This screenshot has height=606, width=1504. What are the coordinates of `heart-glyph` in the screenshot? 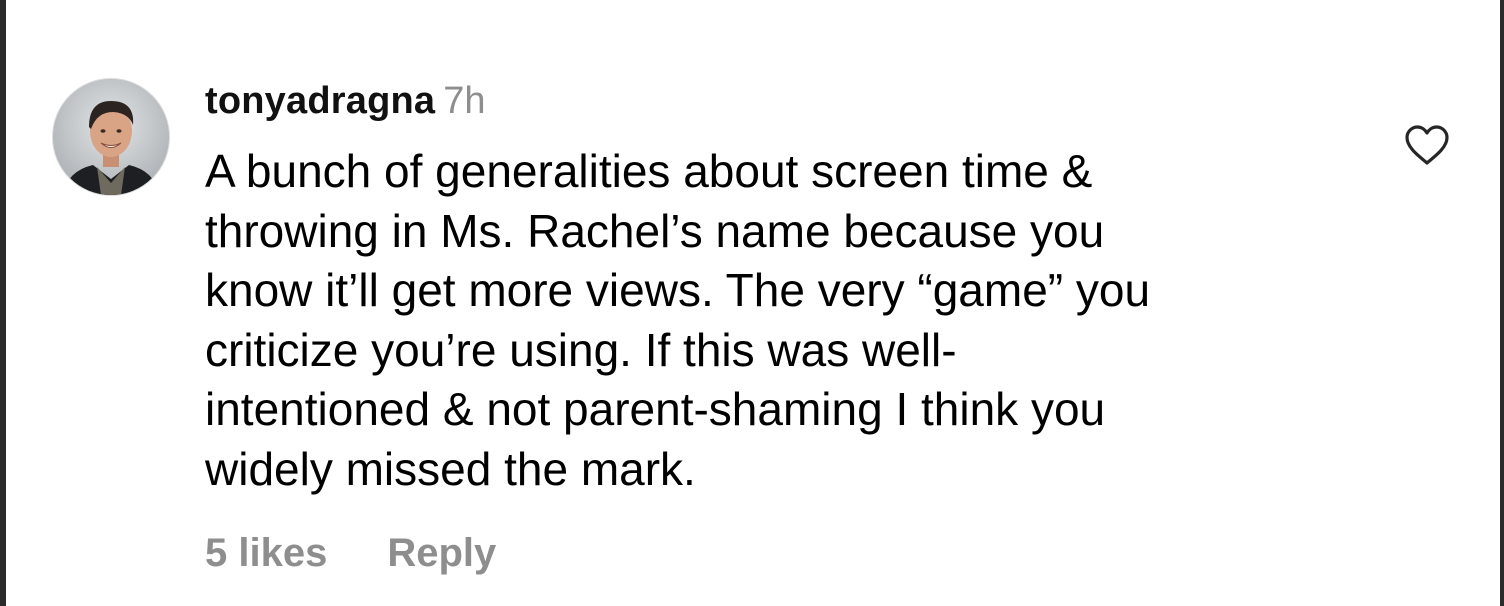 It's located at (1427, 145).